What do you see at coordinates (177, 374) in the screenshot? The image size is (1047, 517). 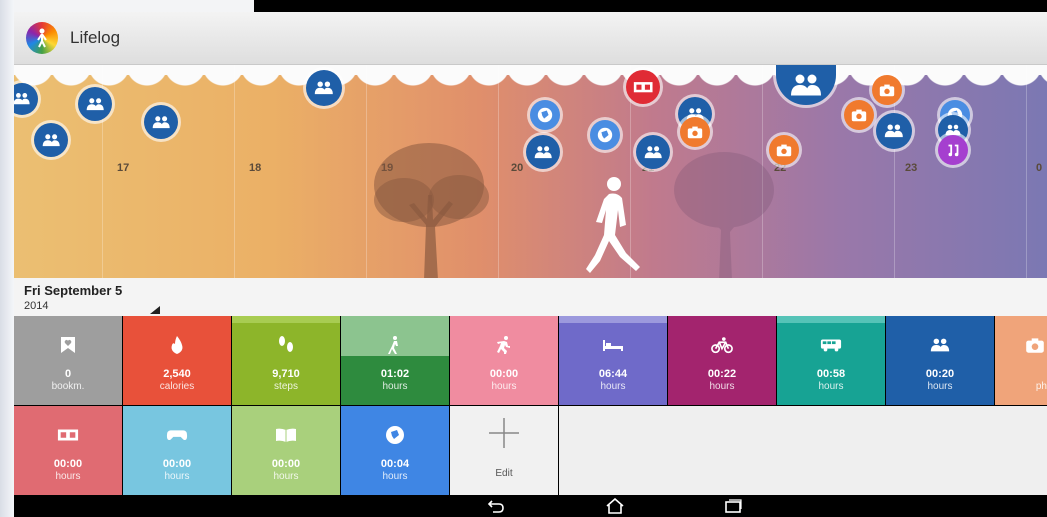 I see `tile-value: 2,540` at bounding box center [177, 374].